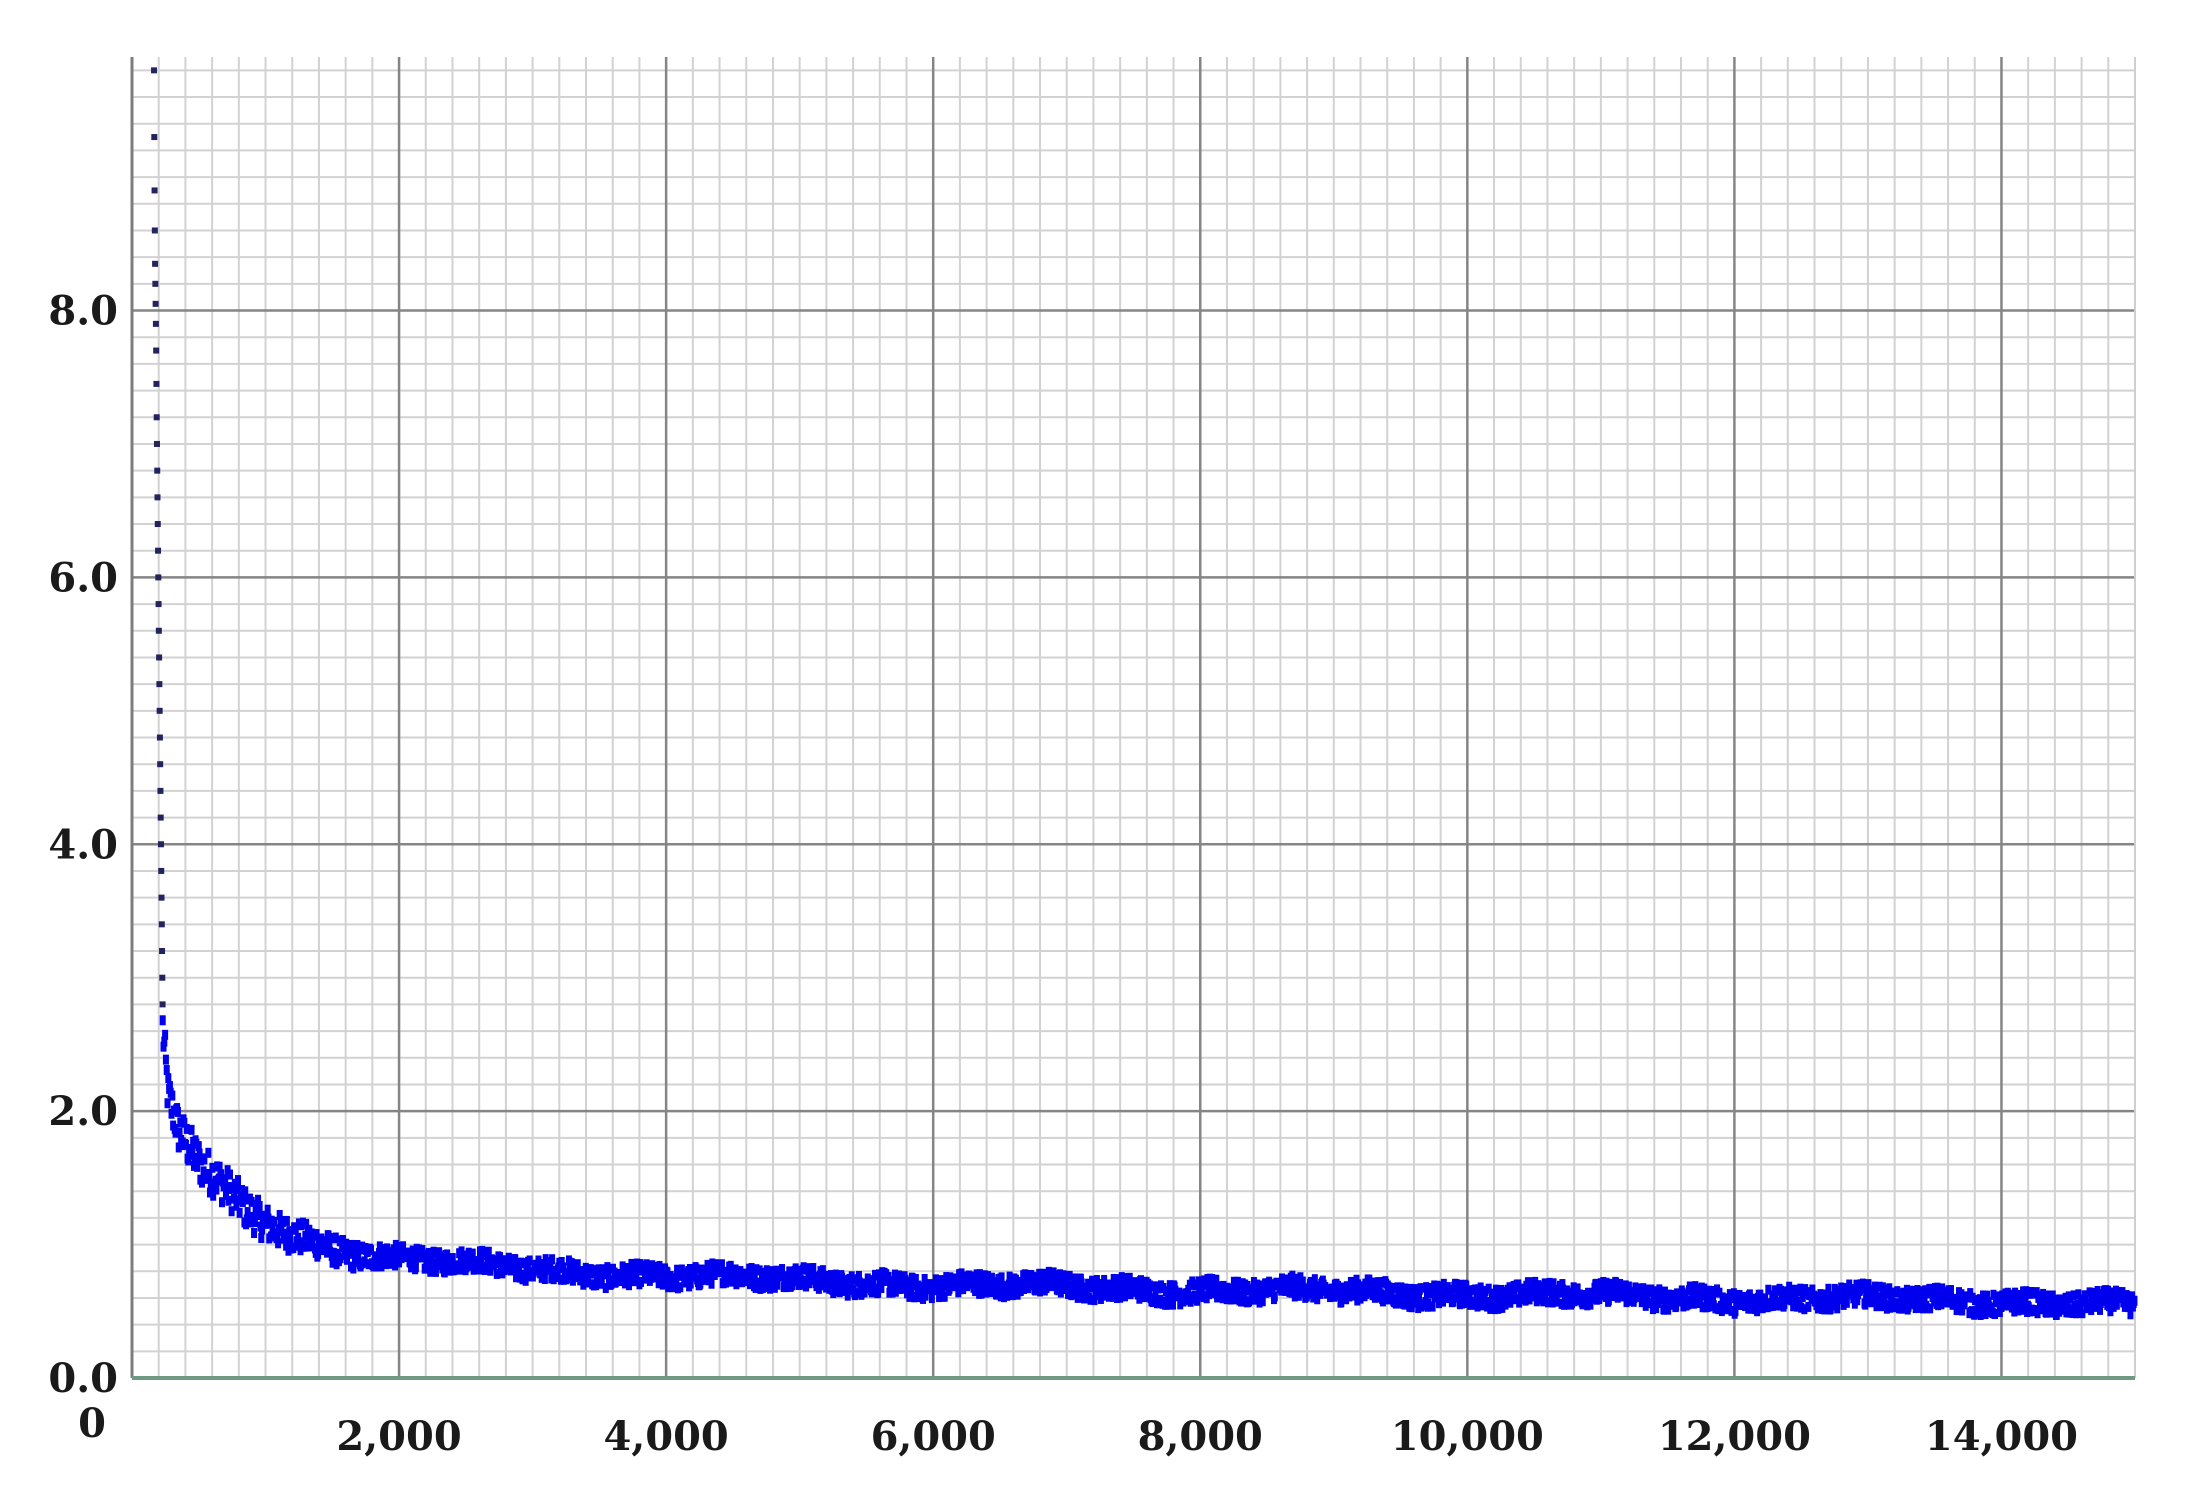  Describe the element at coordinates (666, 1436) in the screenshot. I see `x-tick-label: 4,000` at that location.